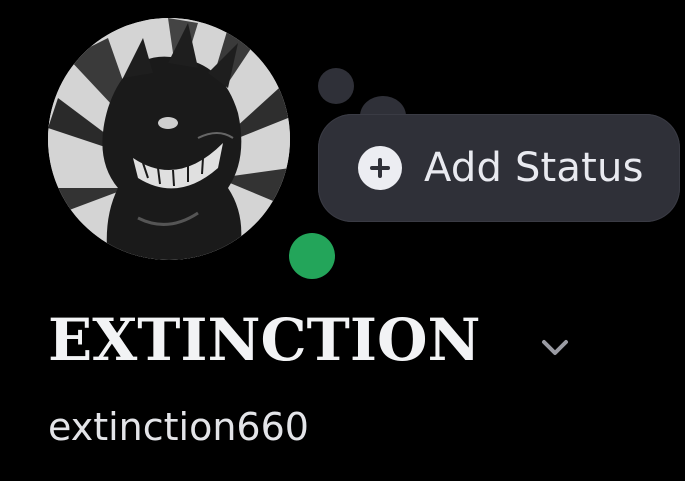 This screenshot has width=685, height=481. Describe the element at coordinates (264, 340) in the screenshot. I see `display-name: EXTINCTION` at that location.